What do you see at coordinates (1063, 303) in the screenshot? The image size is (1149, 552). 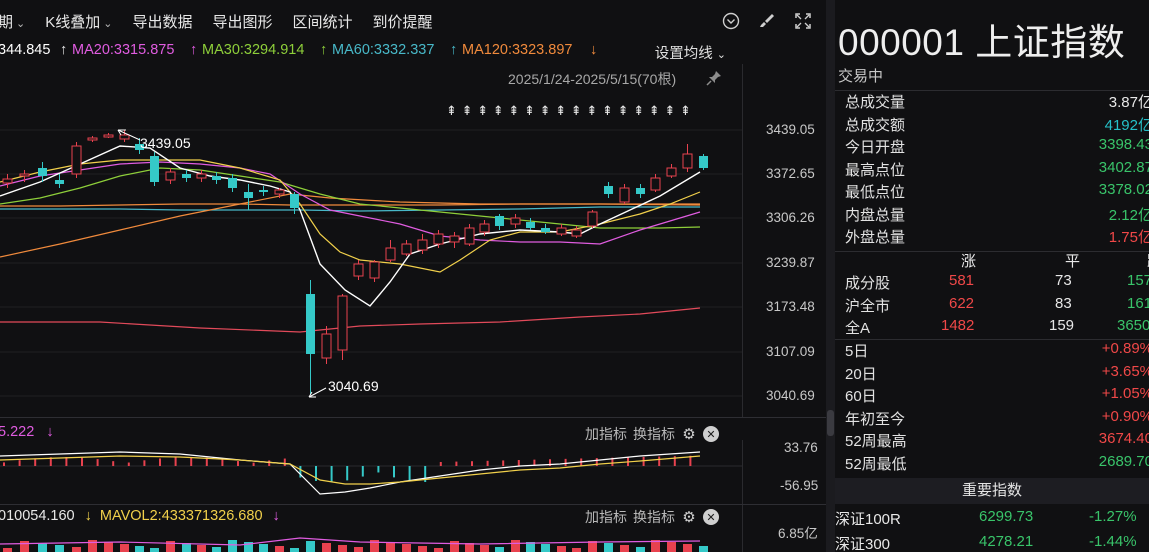 I see `breadth-flat: 83` at bounding box center [1063, 303].